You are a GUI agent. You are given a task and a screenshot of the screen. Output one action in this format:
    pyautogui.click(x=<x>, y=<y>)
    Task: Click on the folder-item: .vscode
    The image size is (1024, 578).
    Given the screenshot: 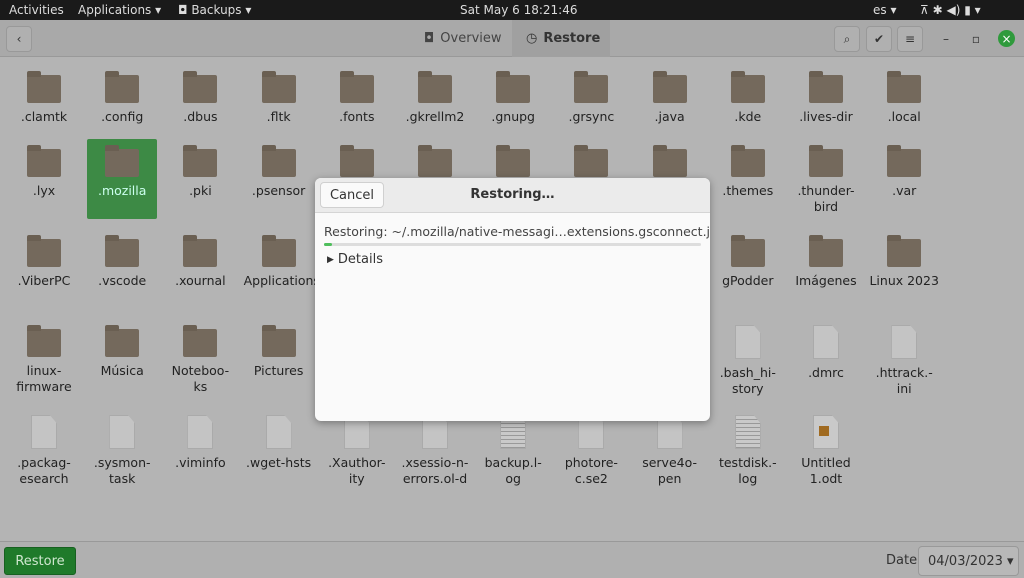 What is the action you would take?
    pyautogui.click(x=122, y=262)
    